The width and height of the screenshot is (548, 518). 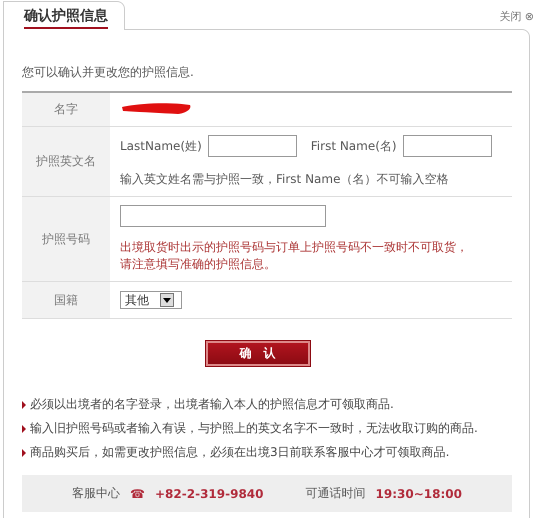 What do you see at coordinates (294, 247) in the screenshot?
I see `warning-text: 出境取货时出示的护照号码与订单上护照号码不一致时不可取货，` at bounding box center [294, 247].